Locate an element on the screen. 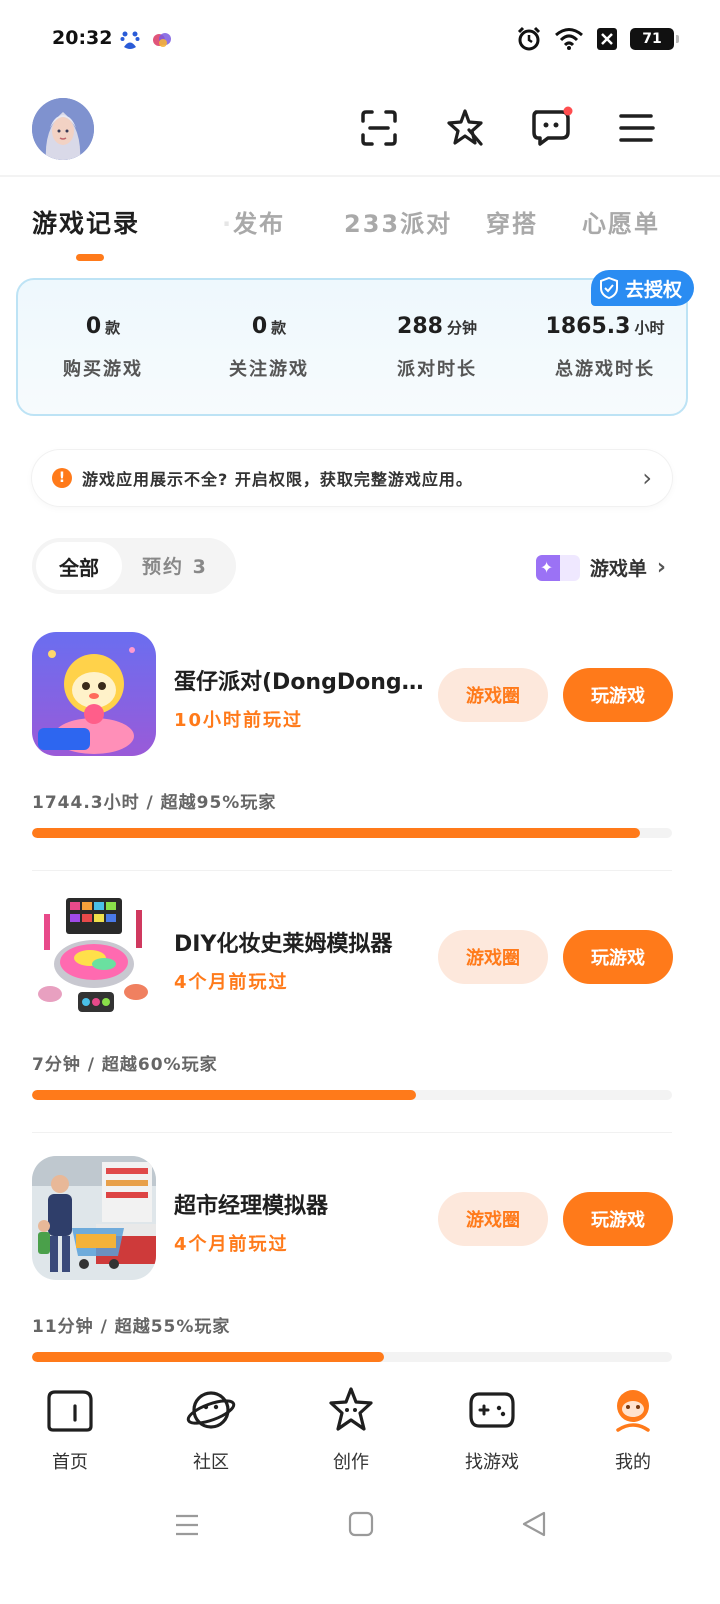 The width and height of the screenshot is (720, 1604). stat-label: 总游戏时长 is located at coordinates (605, 369).